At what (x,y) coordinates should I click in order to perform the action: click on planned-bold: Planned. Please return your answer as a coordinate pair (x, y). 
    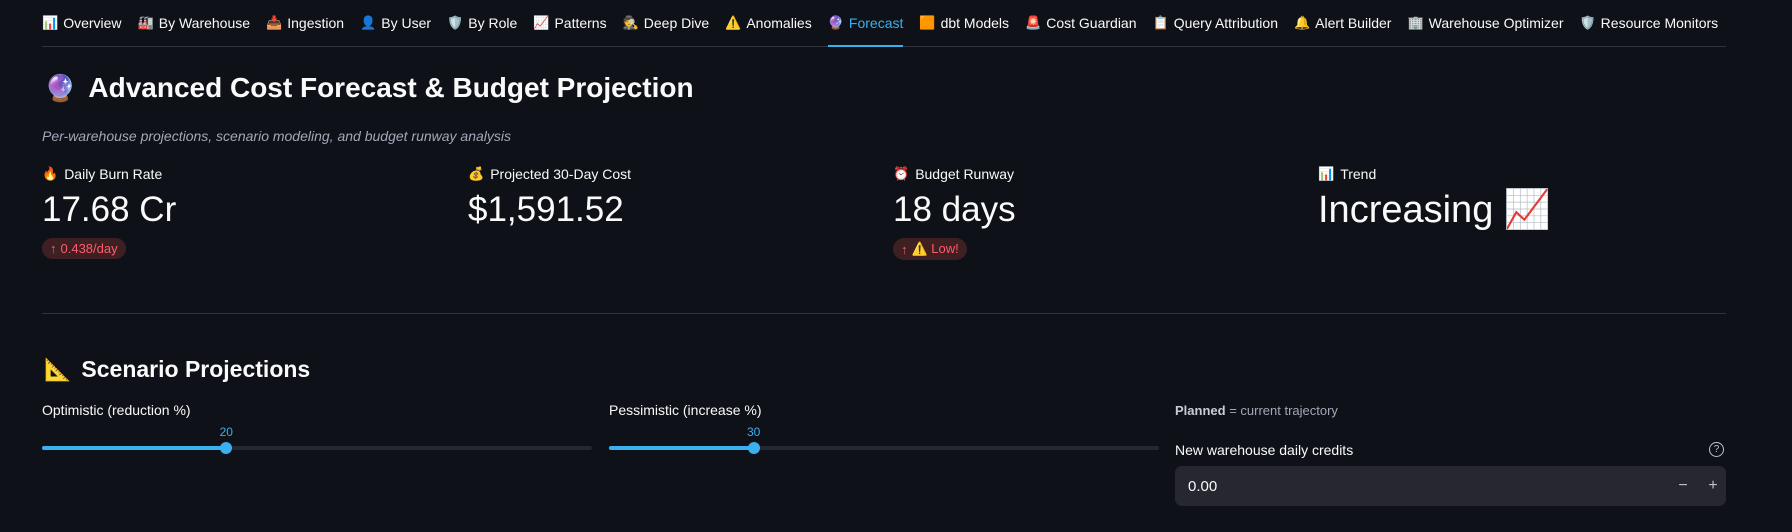
    Looking at the image, I should click on (1200, 410).